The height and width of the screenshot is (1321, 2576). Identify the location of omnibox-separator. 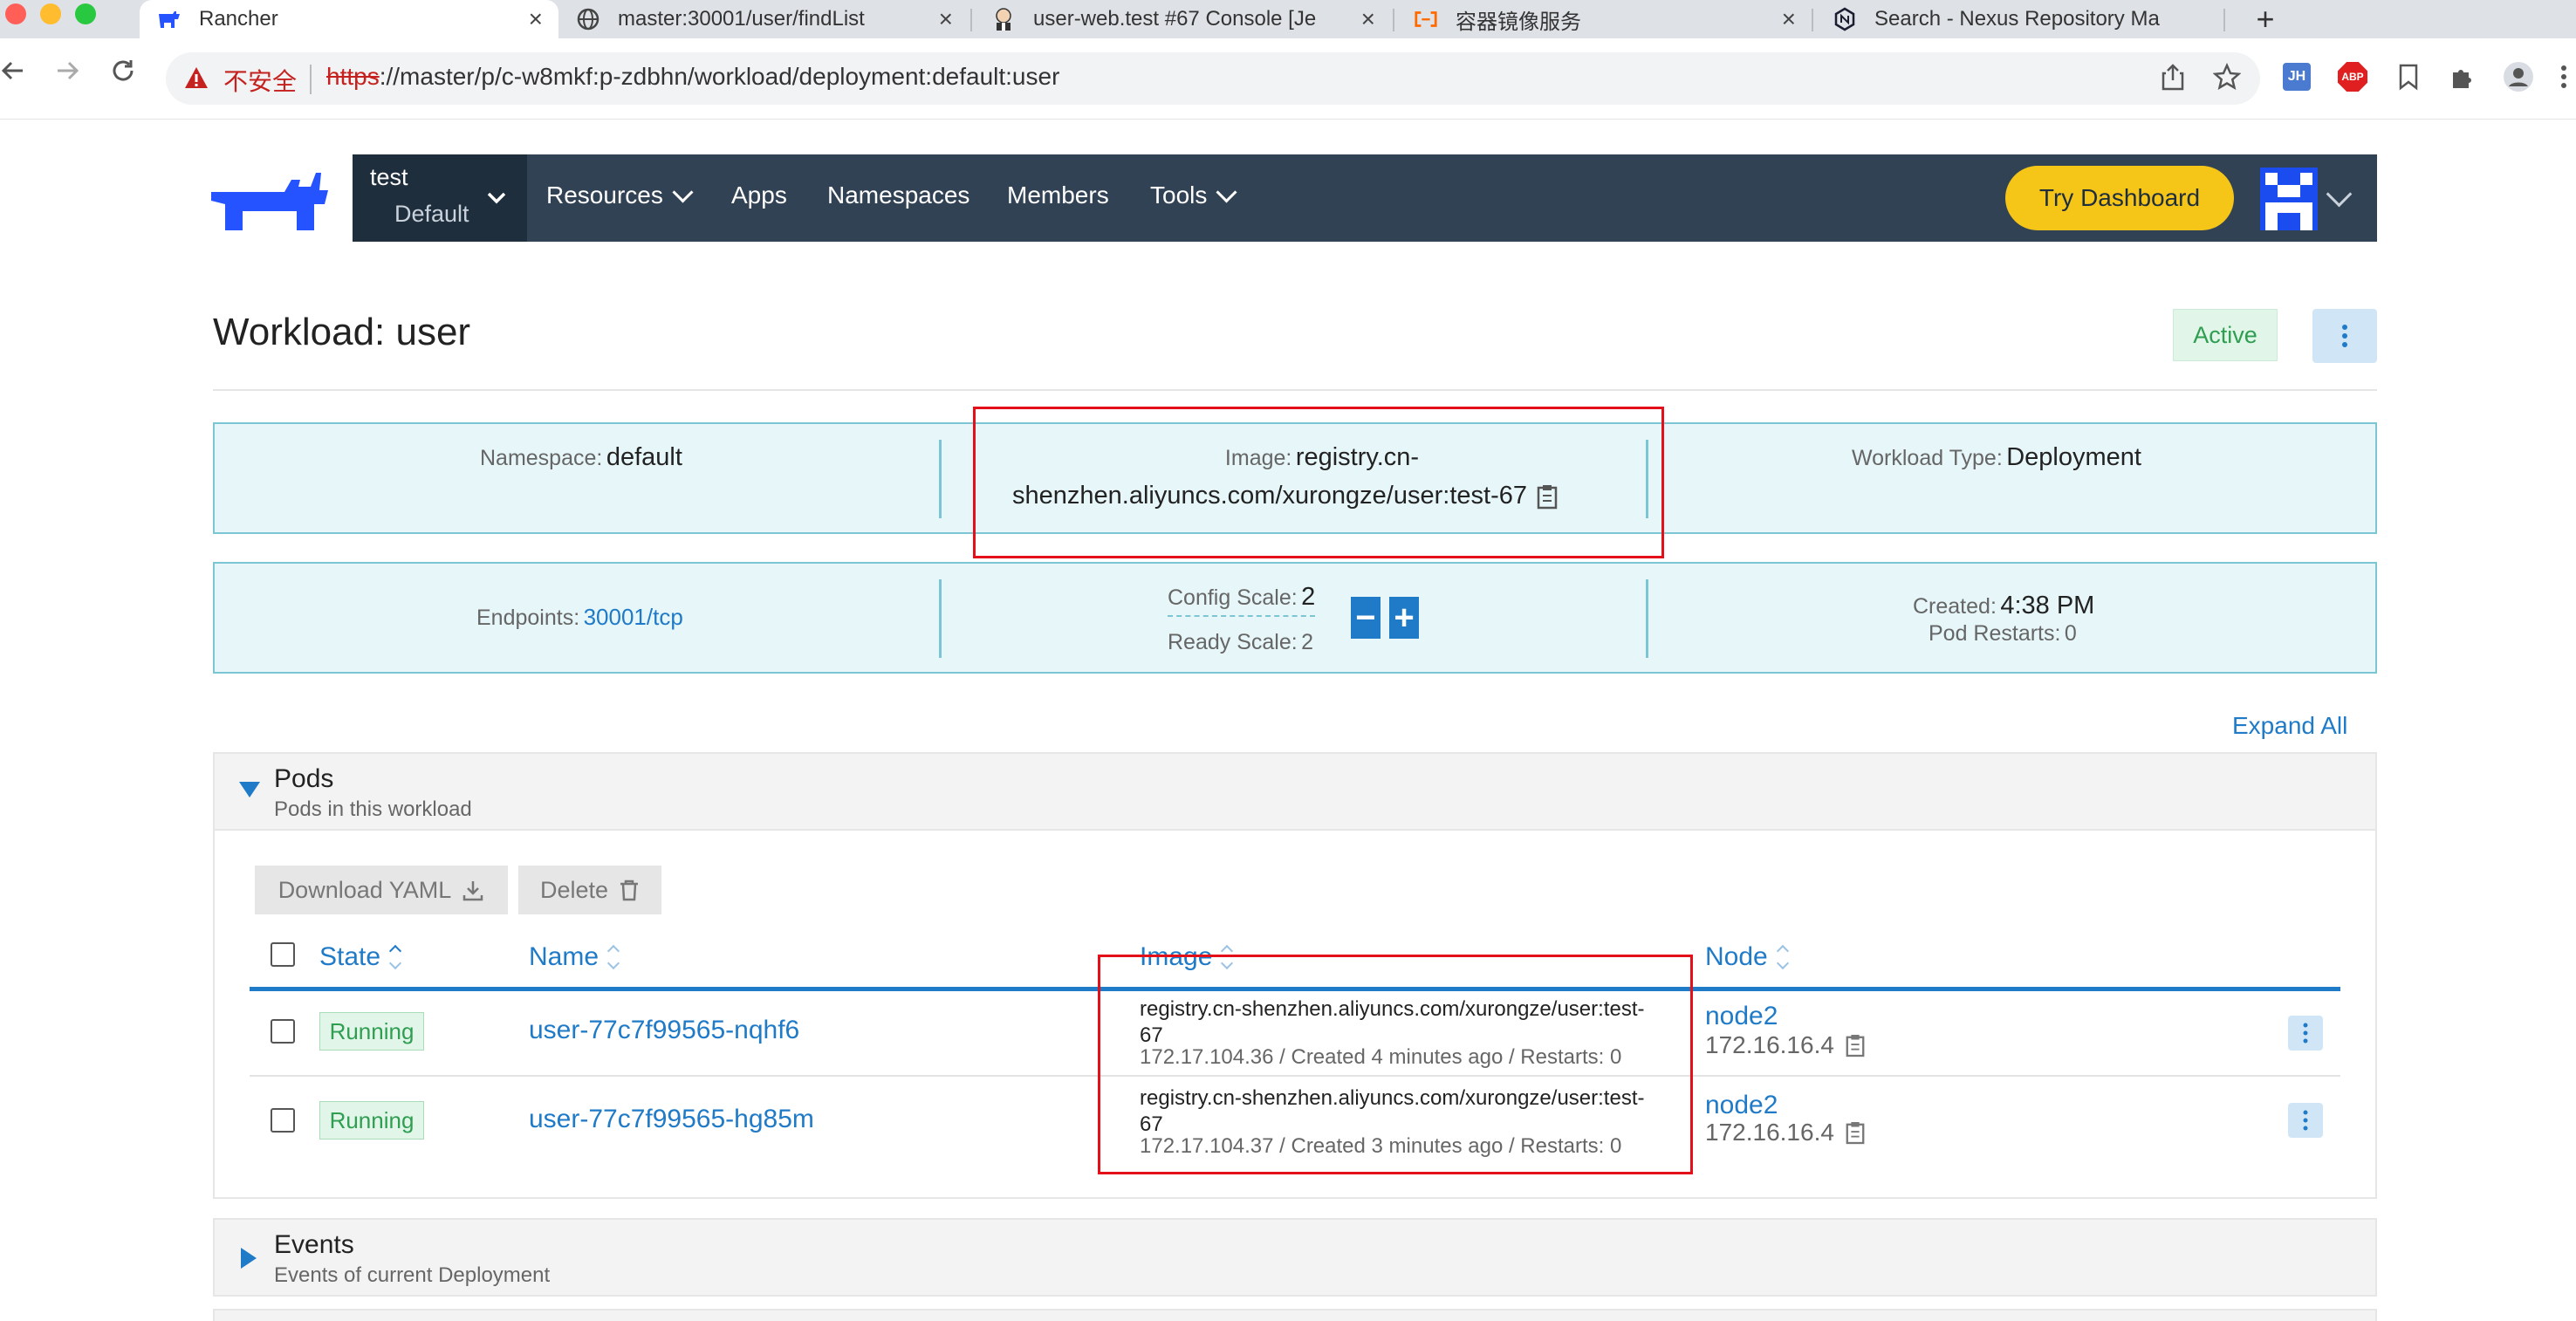
(311, 79).